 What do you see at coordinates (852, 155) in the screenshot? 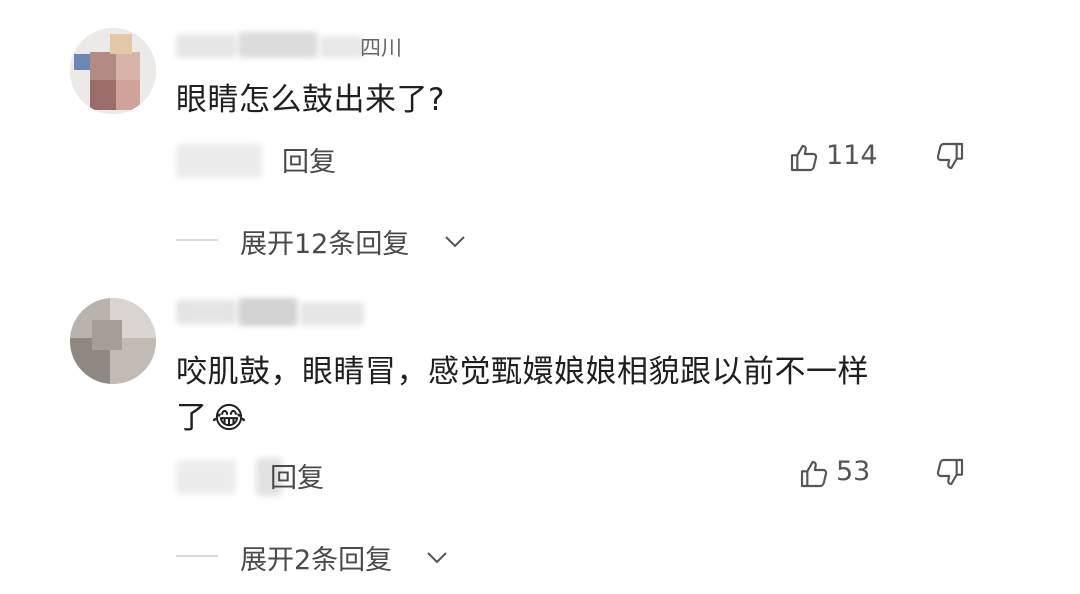
I see `like-count: 114` at bounding box center [852, 155].